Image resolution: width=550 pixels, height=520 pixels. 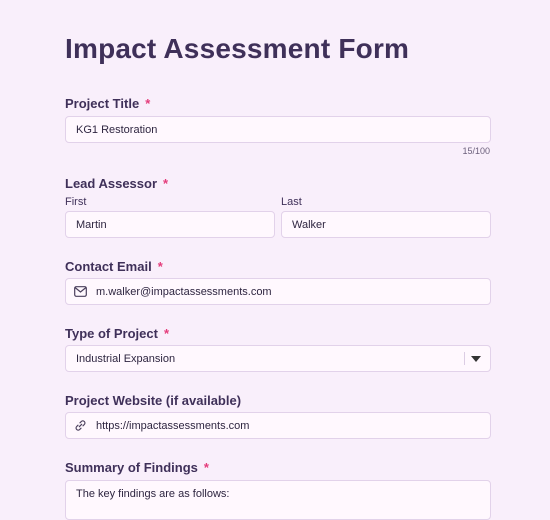 What do you see at coordinates (81, 426) in the screenshot?
I see `link-icon` at bounding box center [81, 426].